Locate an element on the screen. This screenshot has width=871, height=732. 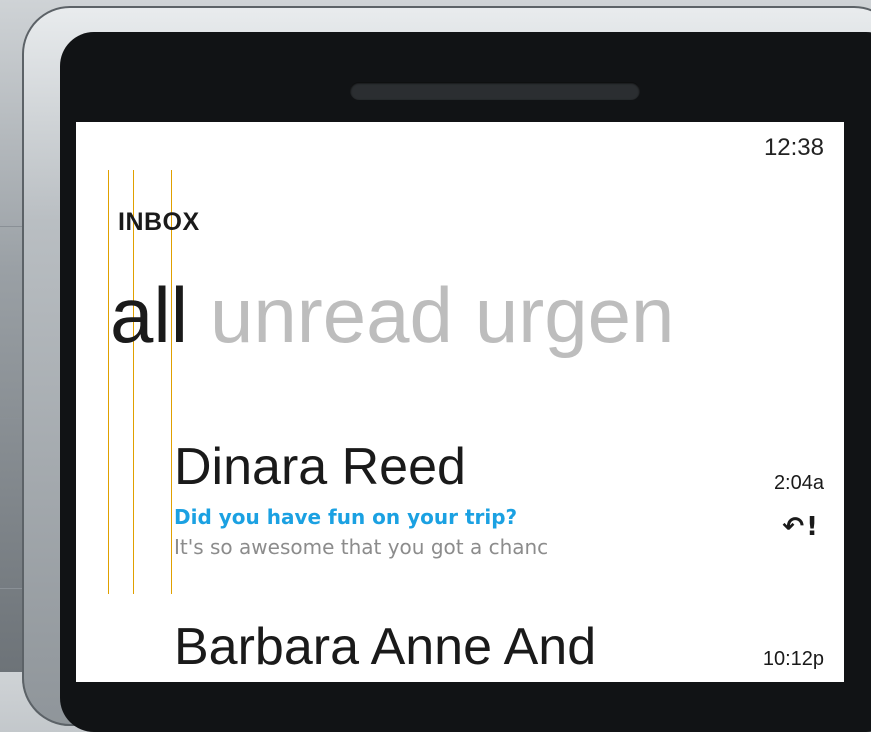
page-title: INBOX is located at coordinates (159, 222).